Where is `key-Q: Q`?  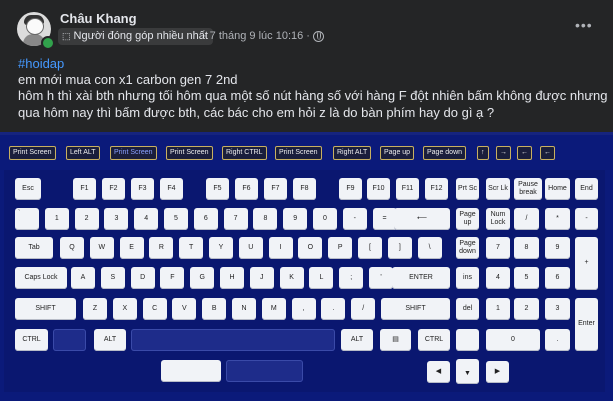
key-Q: Q is located at coordinates (72, 248).